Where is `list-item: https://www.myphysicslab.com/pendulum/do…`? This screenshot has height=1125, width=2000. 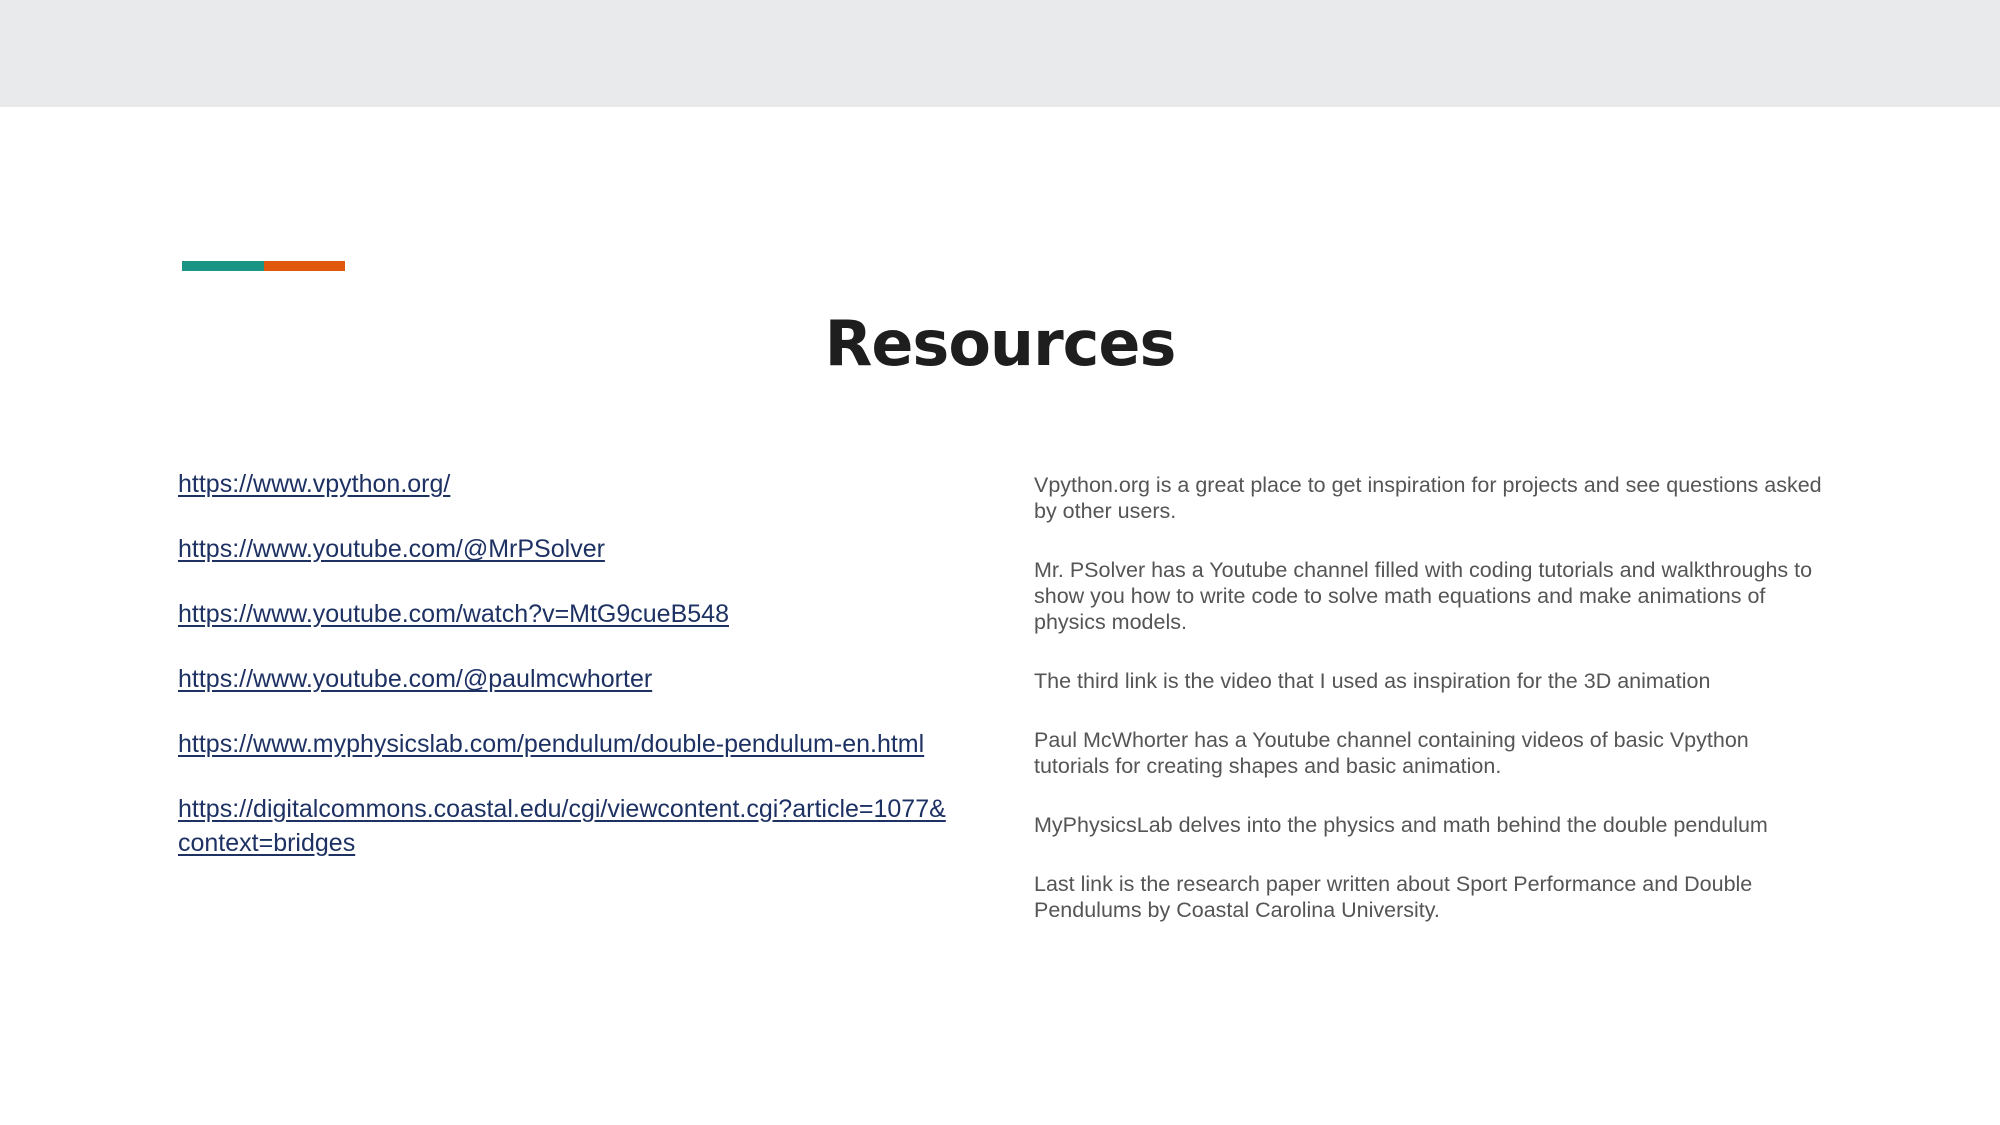 list-item: https://www.myphysicslab.com/pendulum/do… is located at coordinates (578, 744).